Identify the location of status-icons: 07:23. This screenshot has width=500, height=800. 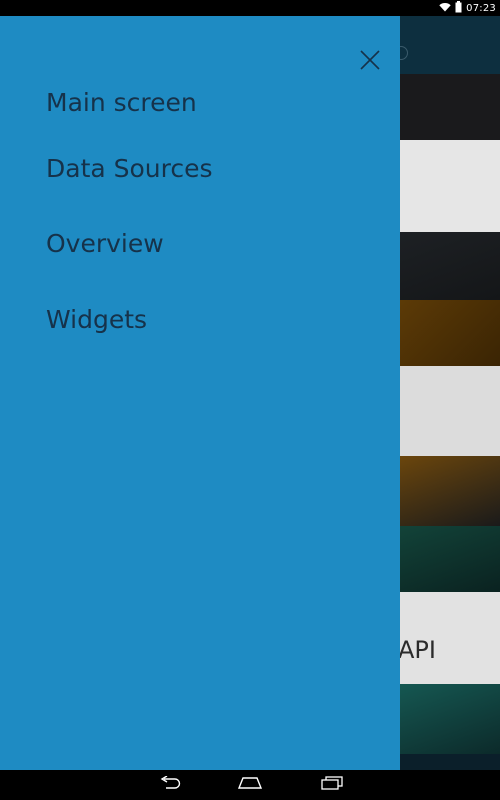
(467, 8).